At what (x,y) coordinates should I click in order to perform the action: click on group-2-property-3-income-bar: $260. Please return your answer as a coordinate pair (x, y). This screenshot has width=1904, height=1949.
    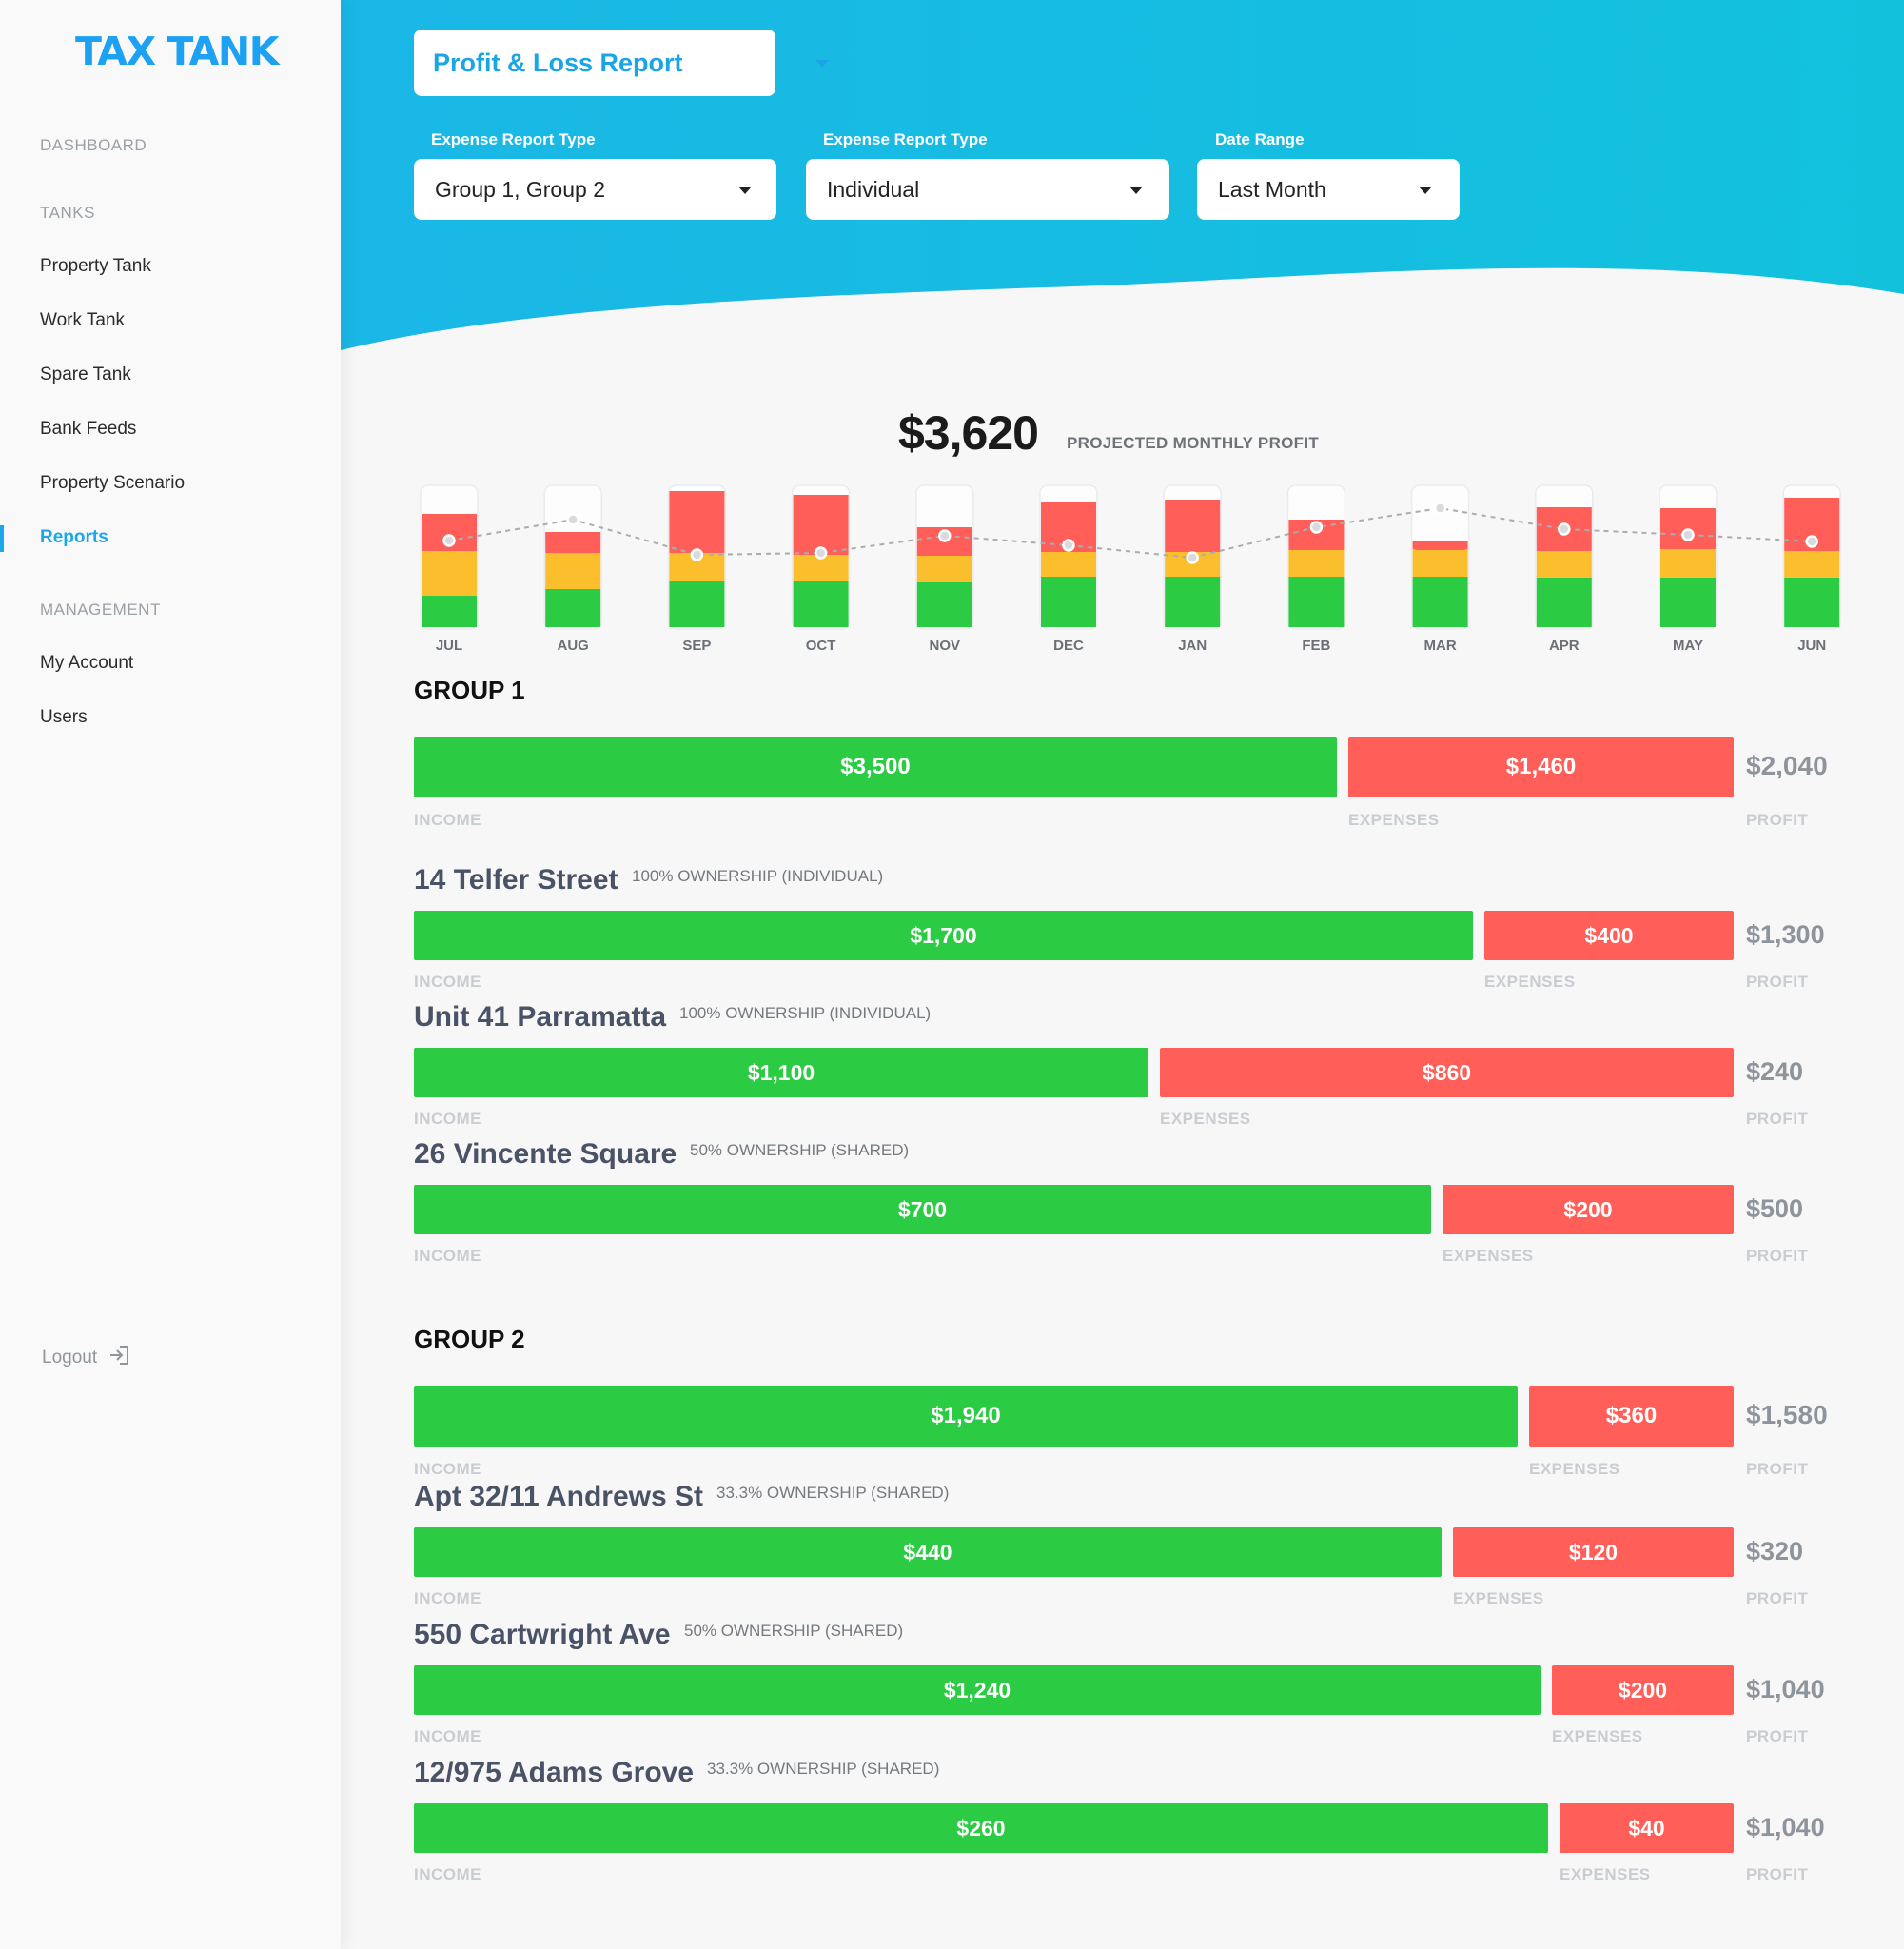
    Looking at the image, I should click on (981, 1828).